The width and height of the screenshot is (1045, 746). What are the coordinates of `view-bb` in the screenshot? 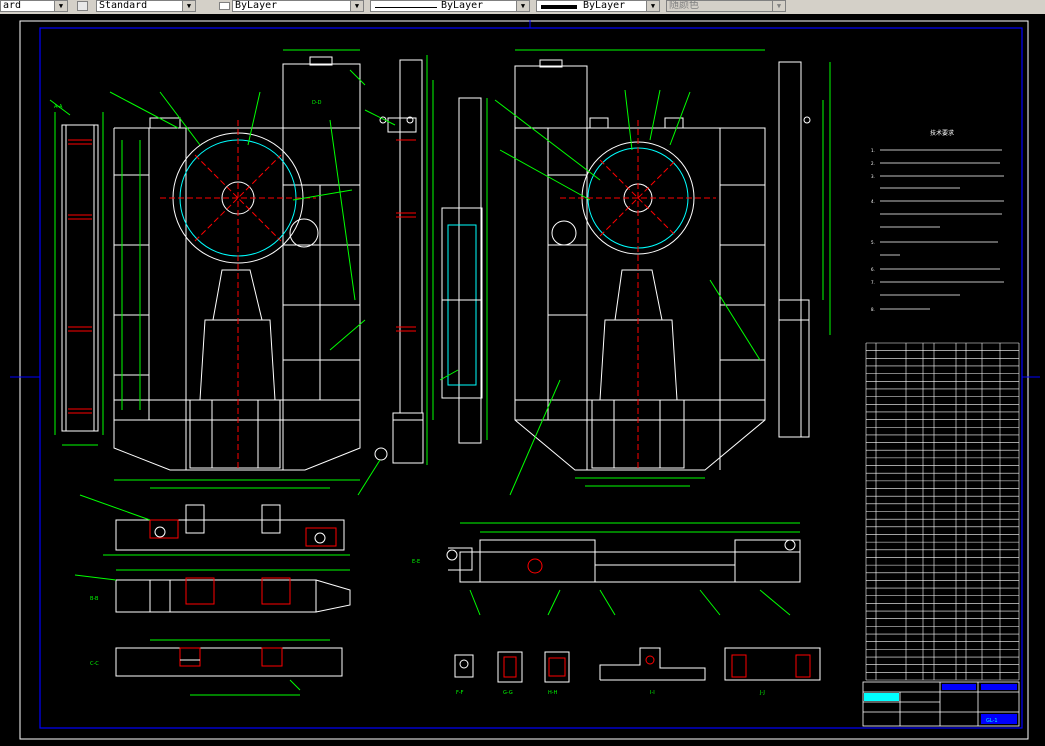 It's located at (212, 591).